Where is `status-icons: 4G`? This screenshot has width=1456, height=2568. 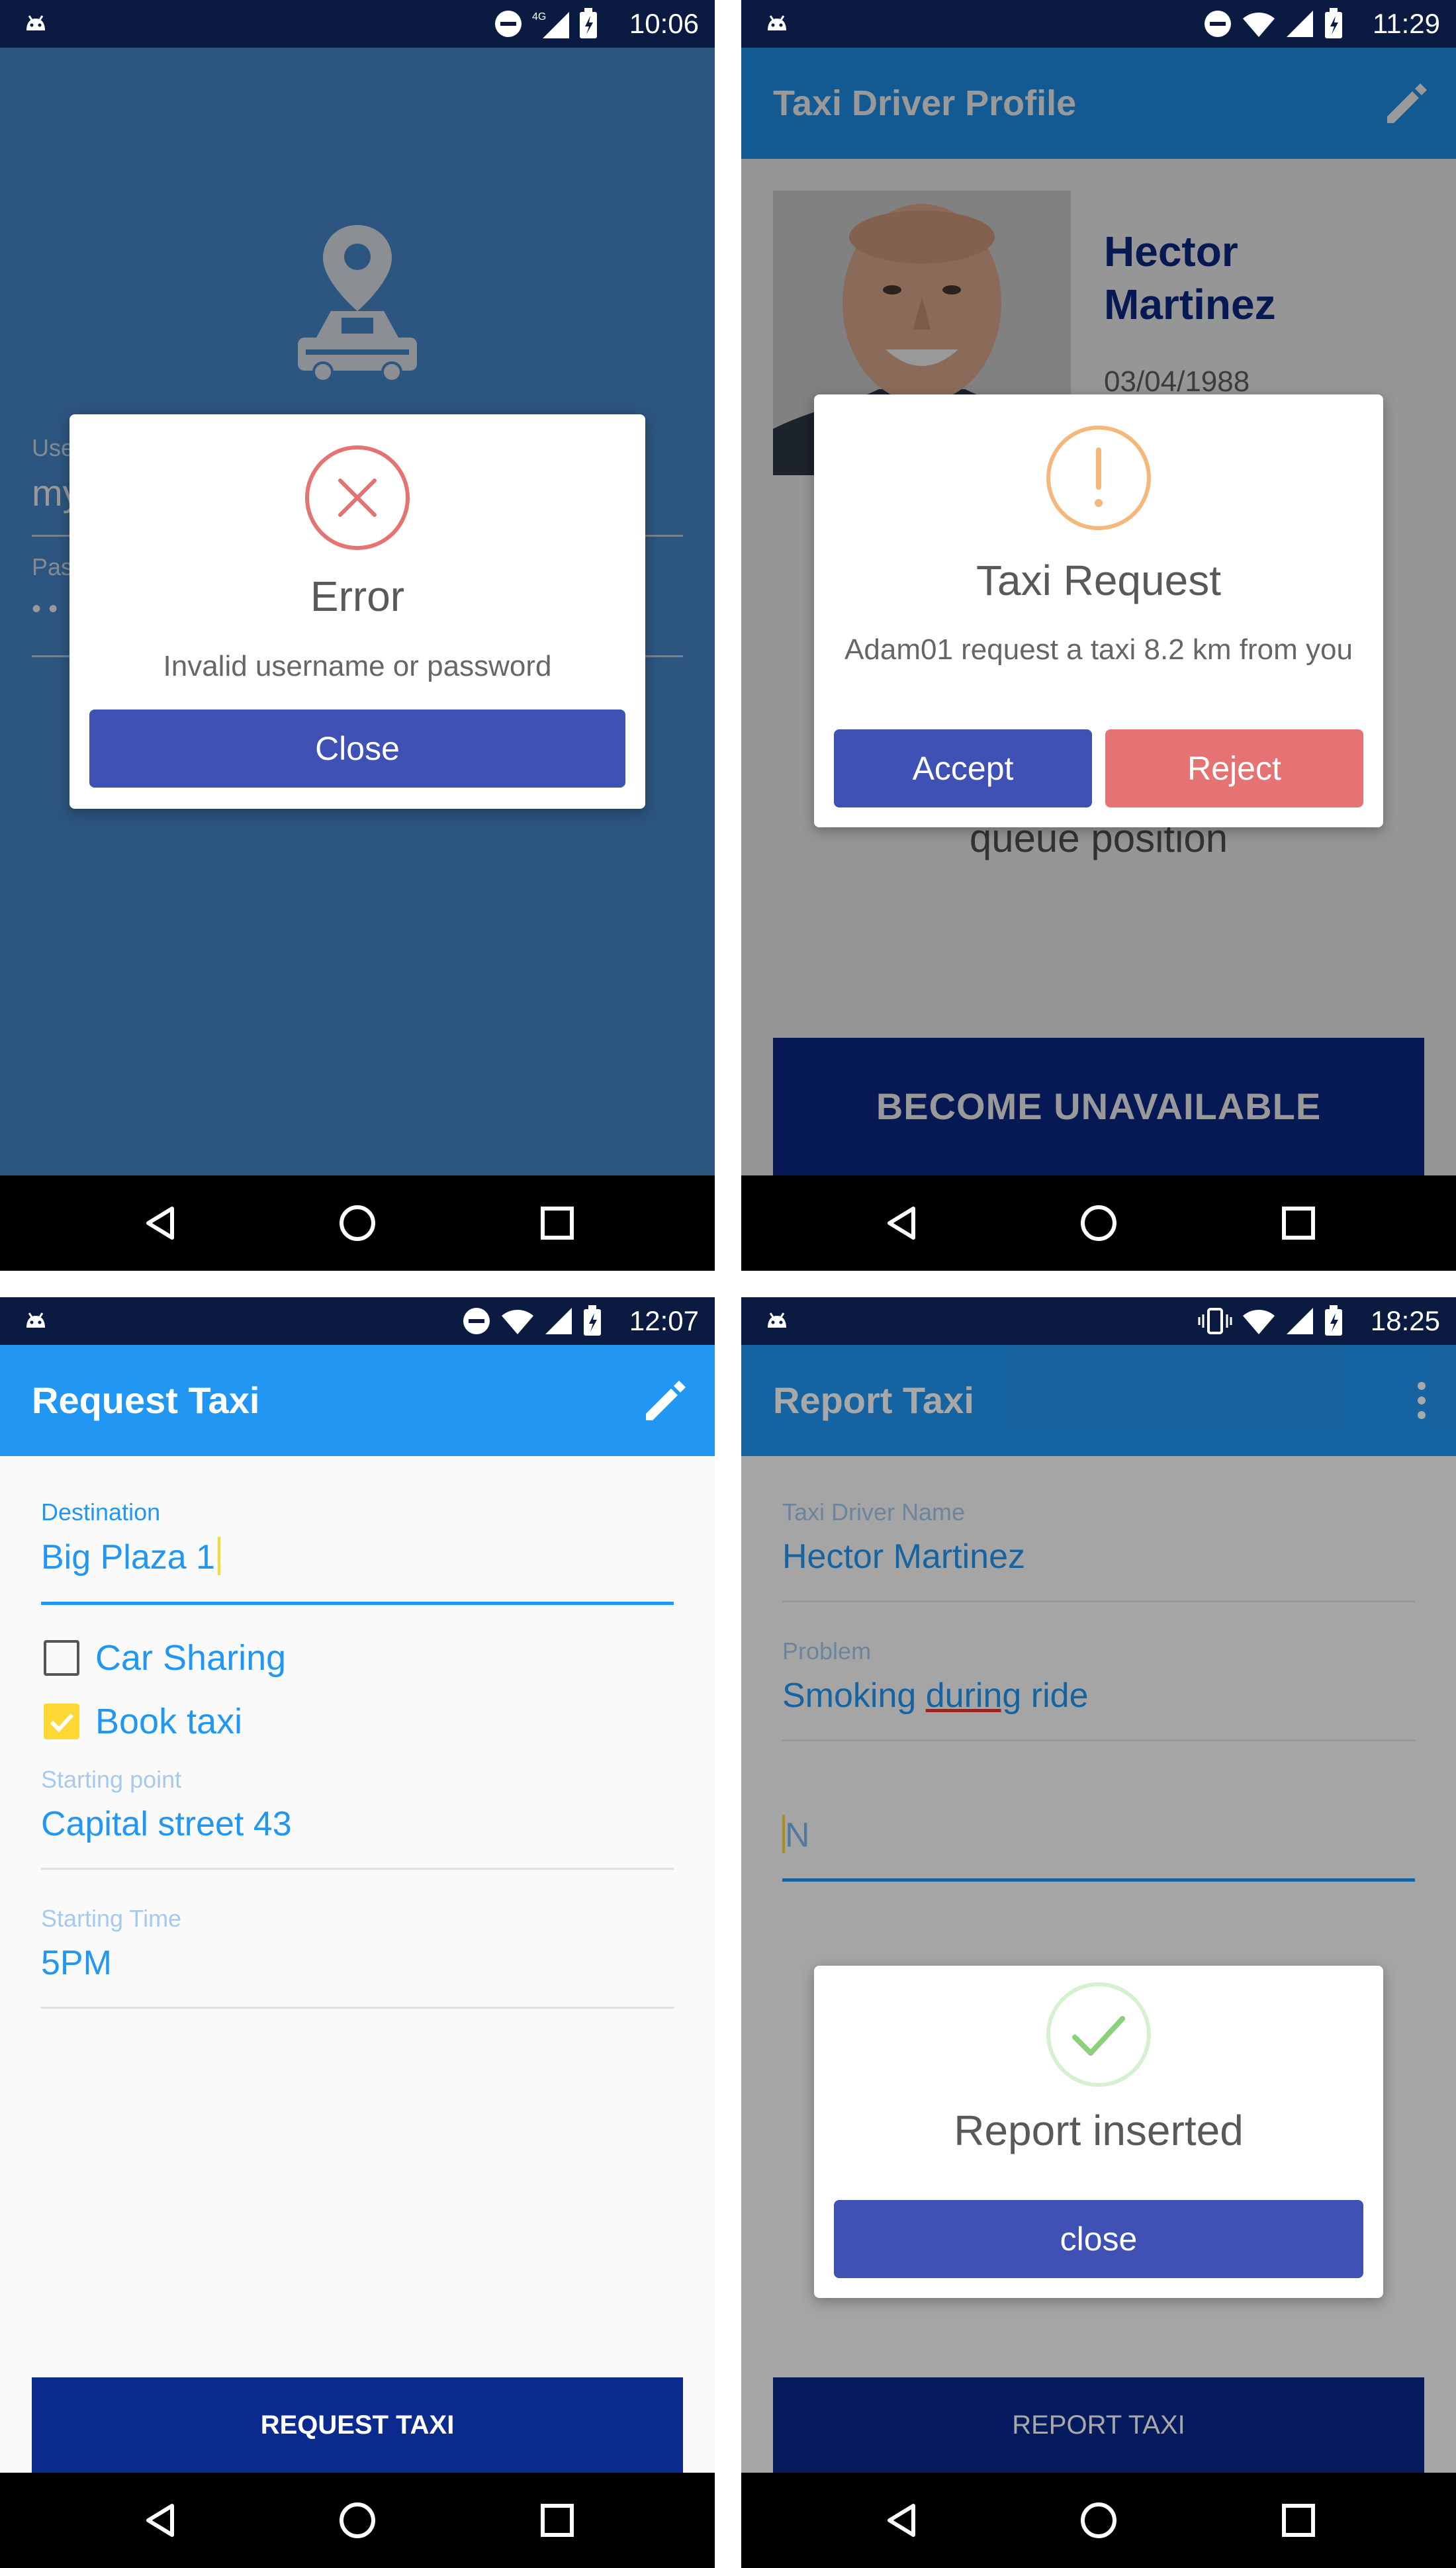 status-icons: 4G is located at coordinates (546, 23).